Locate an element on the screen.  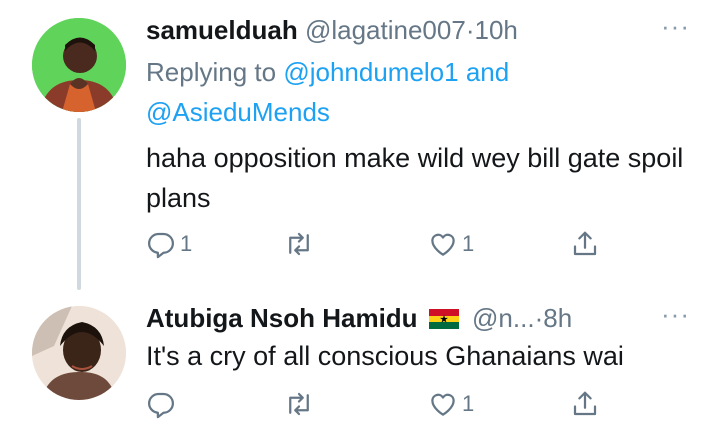
mention-link: @AsieduMends is located at coordinates (238, 112).